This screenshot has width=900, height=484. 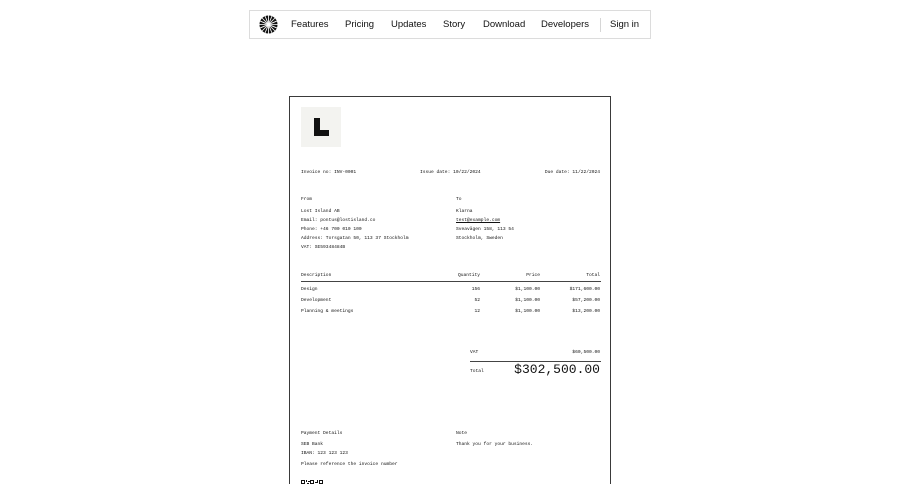 I want to click on qr-code-icon, so click(x=312, y=482).